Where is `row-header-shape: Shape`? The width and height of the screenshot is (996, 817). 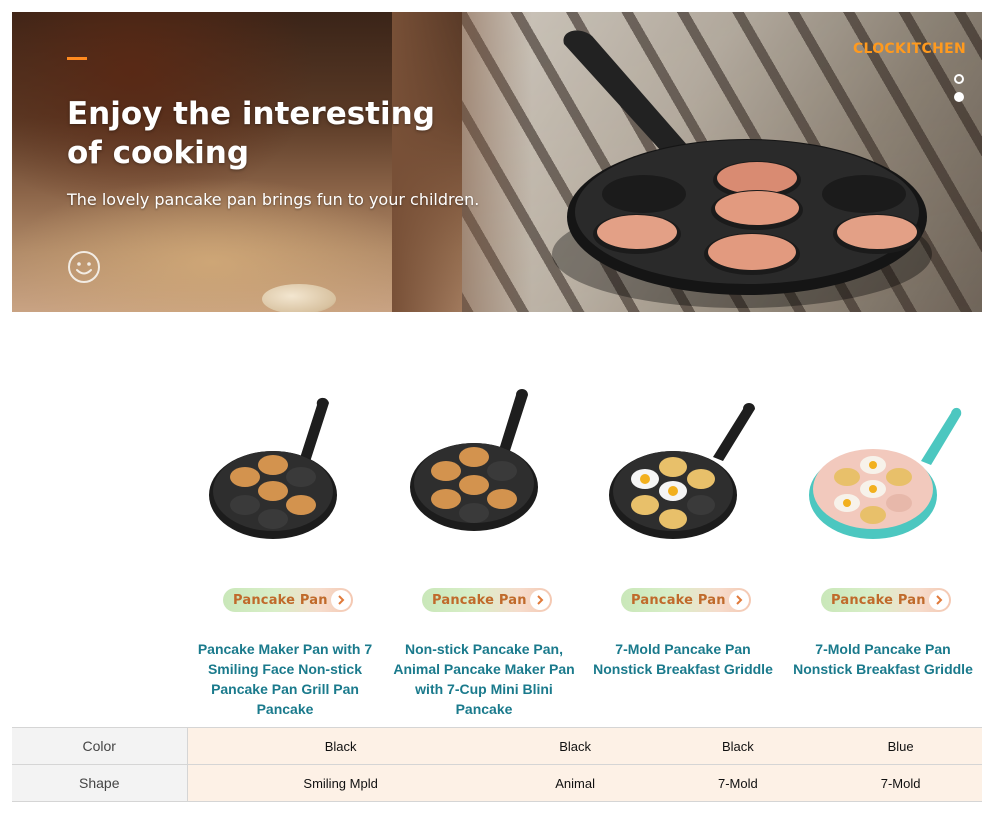
row-header-shape: Shape is located at coordinates (100, 783).